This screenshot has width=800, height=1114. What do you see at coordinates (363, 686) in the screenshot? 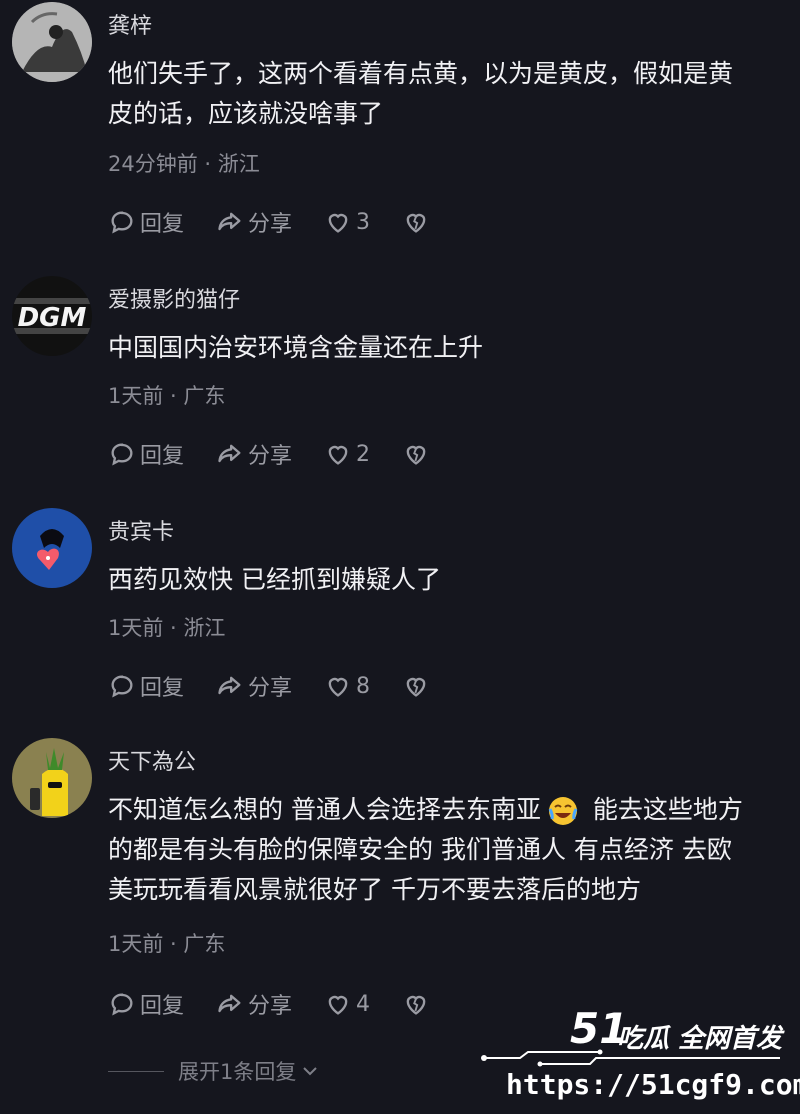
I see `like-count: 8` at bounding box center [363, 686].